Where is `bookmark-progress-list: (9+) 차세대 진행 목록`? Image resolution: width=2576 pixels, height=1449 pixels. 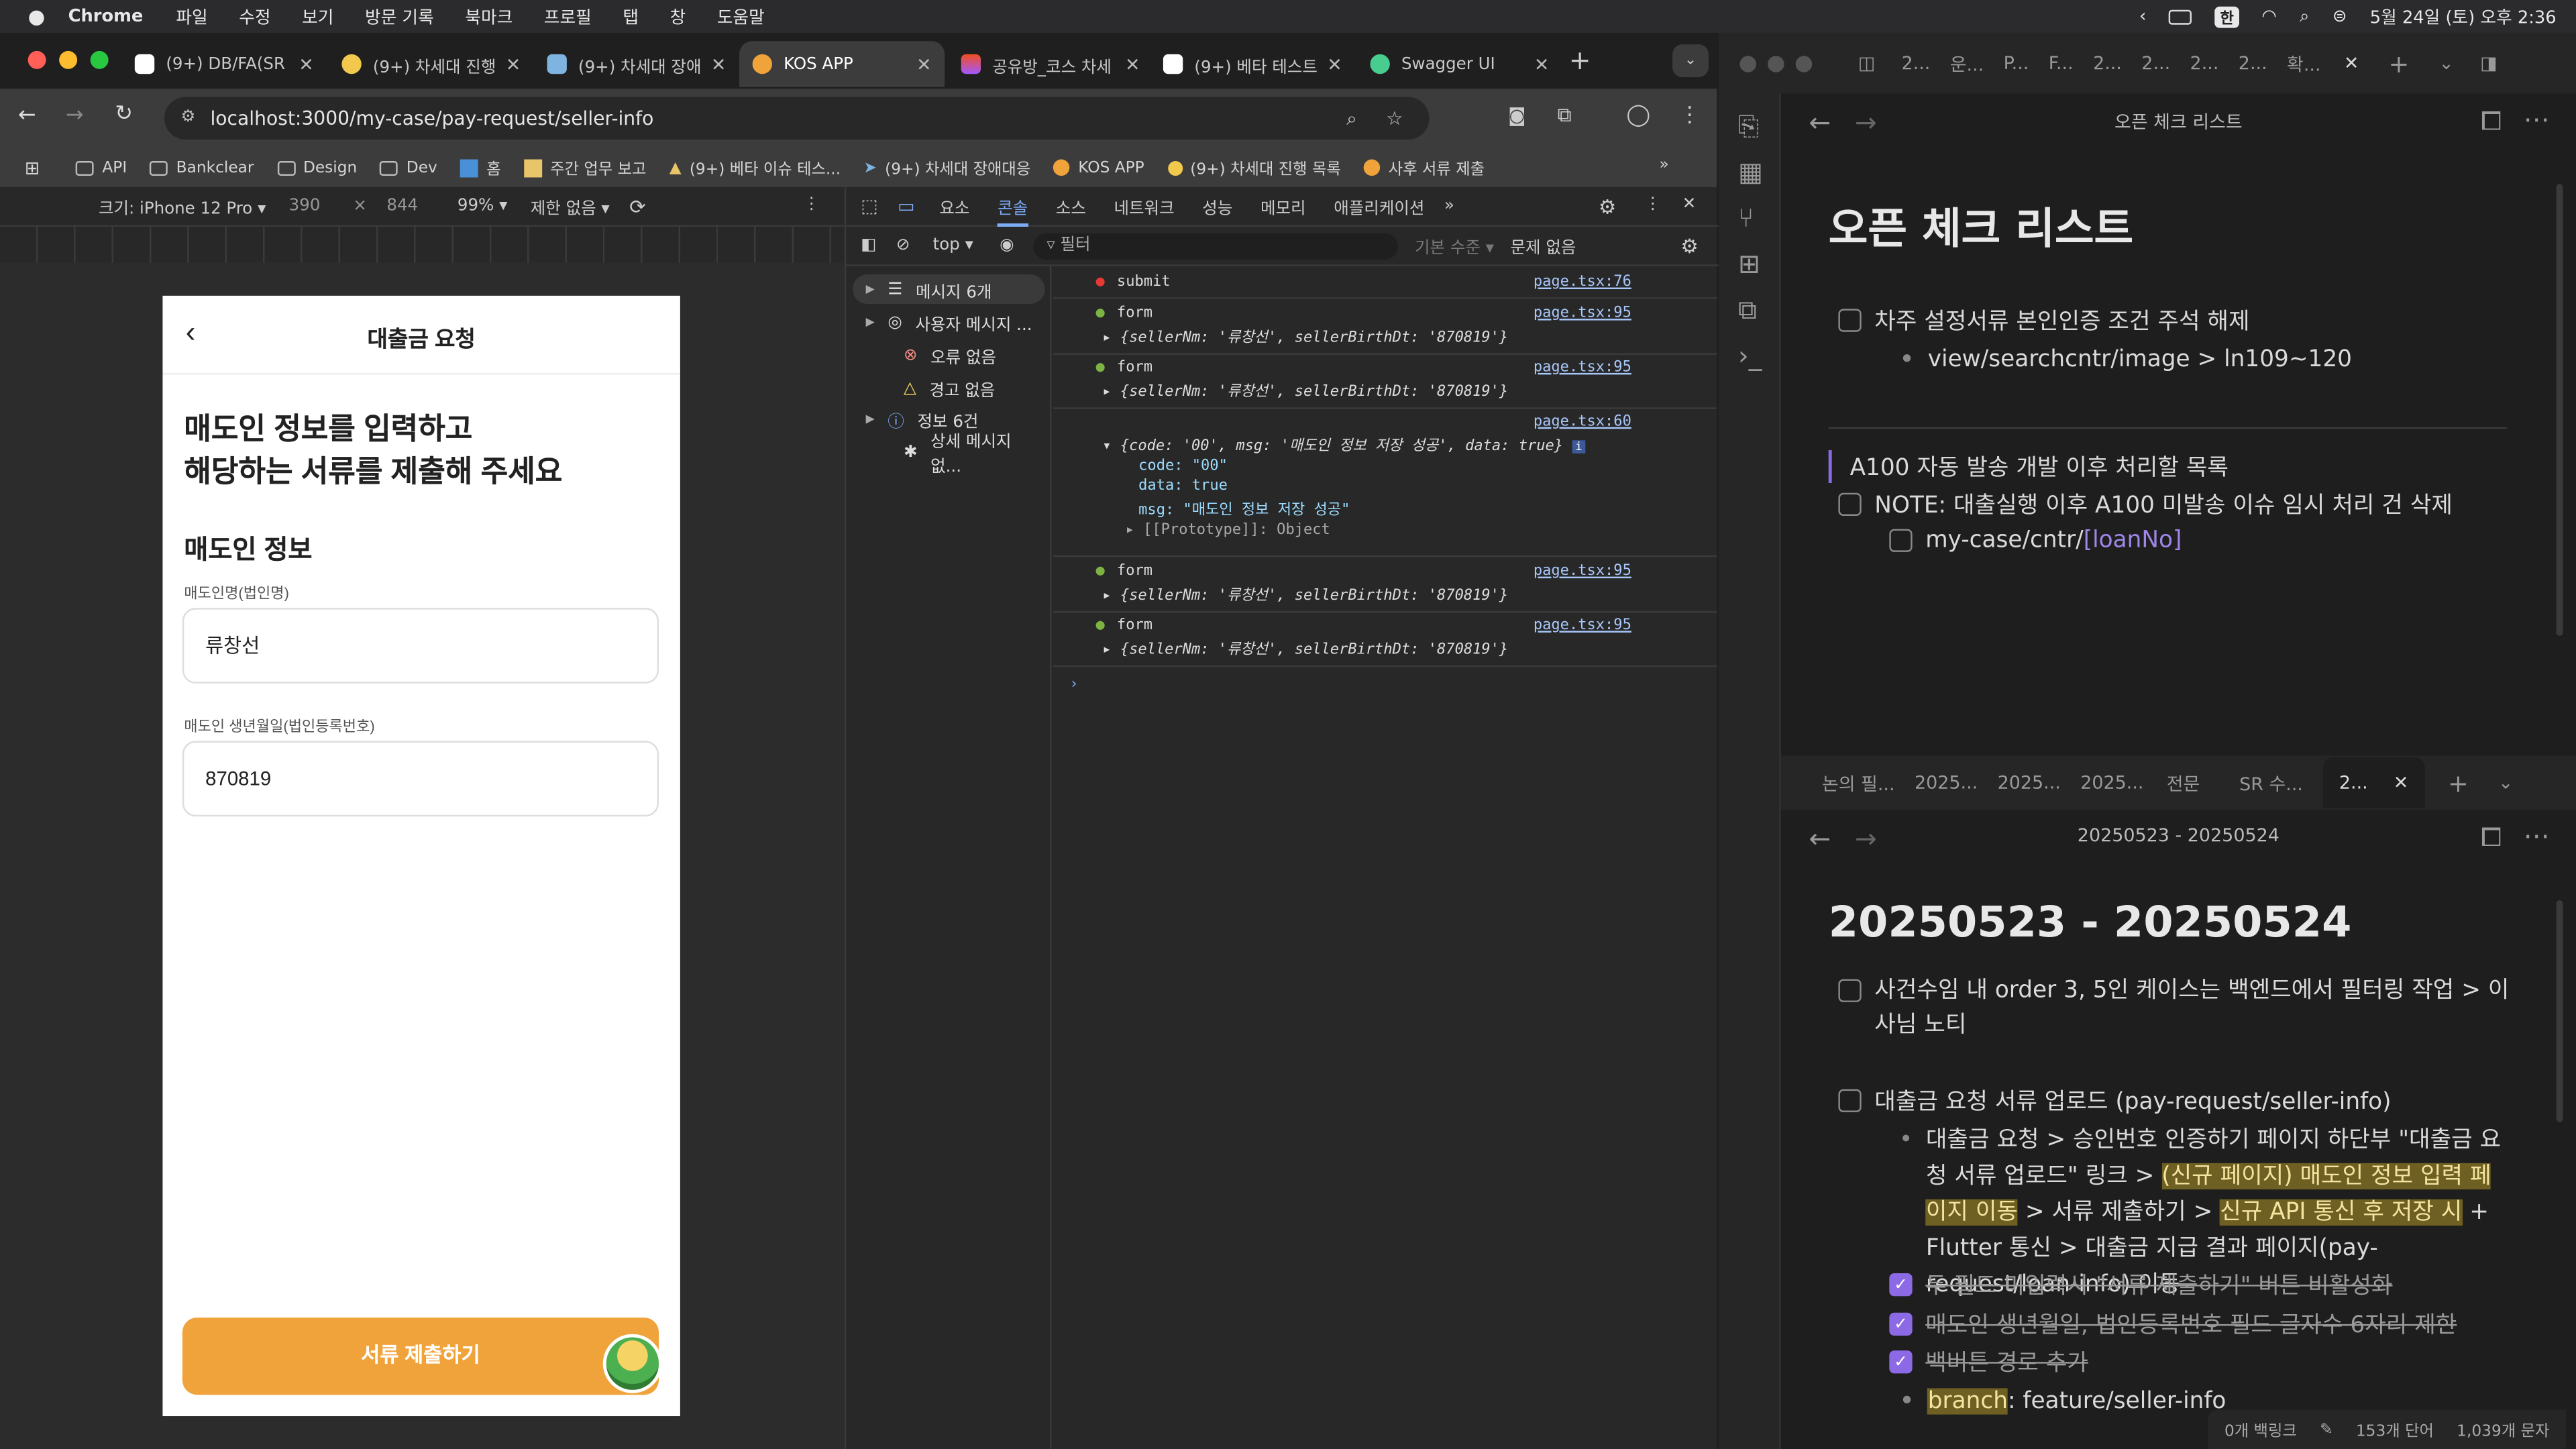
bookmark-progress-list: (9+) 차세대 진행 목록 is located at coordinates (1254, 167).